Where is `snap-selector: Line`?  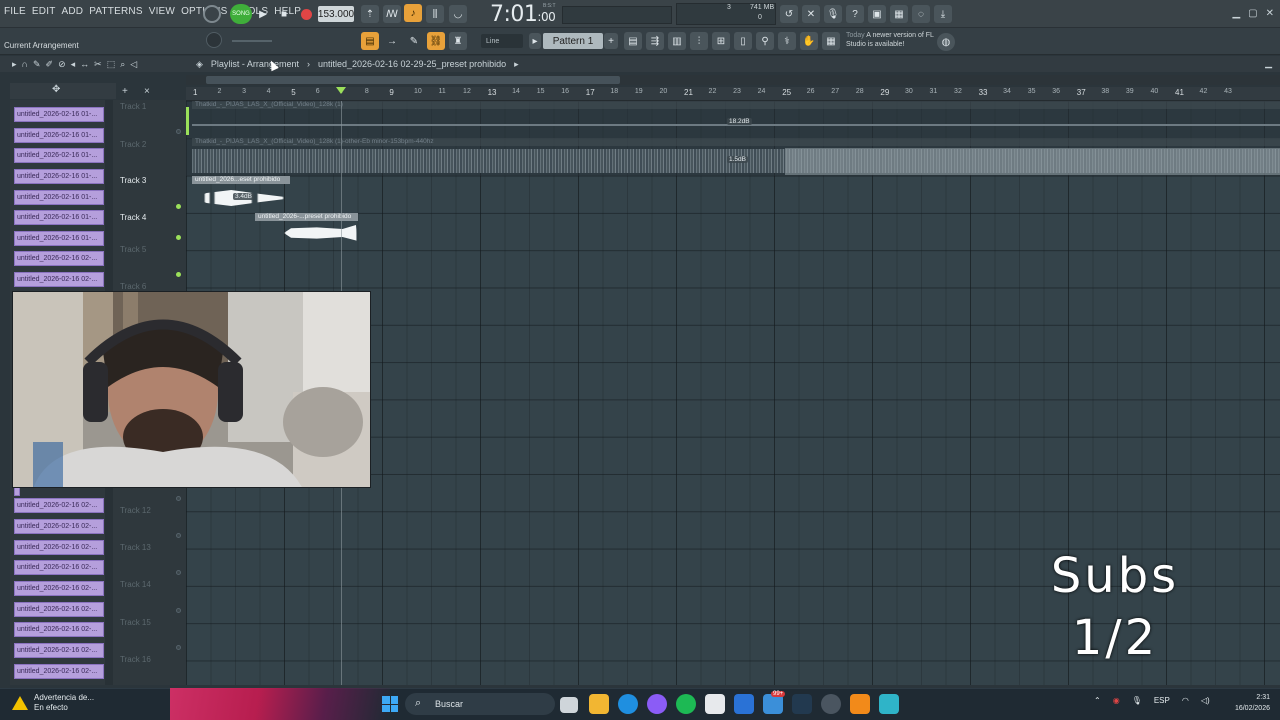 snap-selector: Line is located at coordinates (502, 41).